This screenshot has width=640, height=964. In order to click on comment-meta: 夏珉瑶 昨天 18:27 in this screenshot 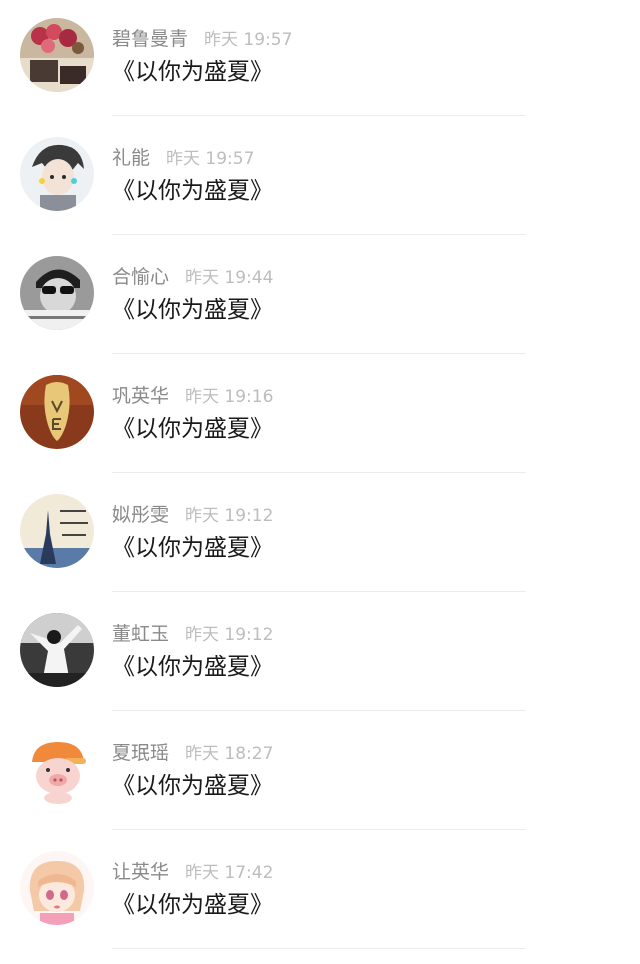, I will do `click(192, 753)`.